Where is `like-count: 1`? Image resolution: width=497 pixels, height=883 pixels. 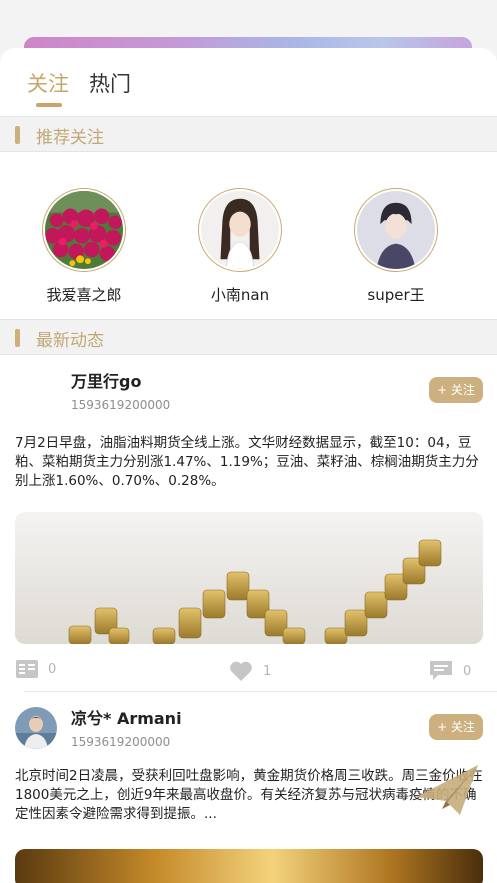 like-count: 1 is located at coordinates (267, 671).